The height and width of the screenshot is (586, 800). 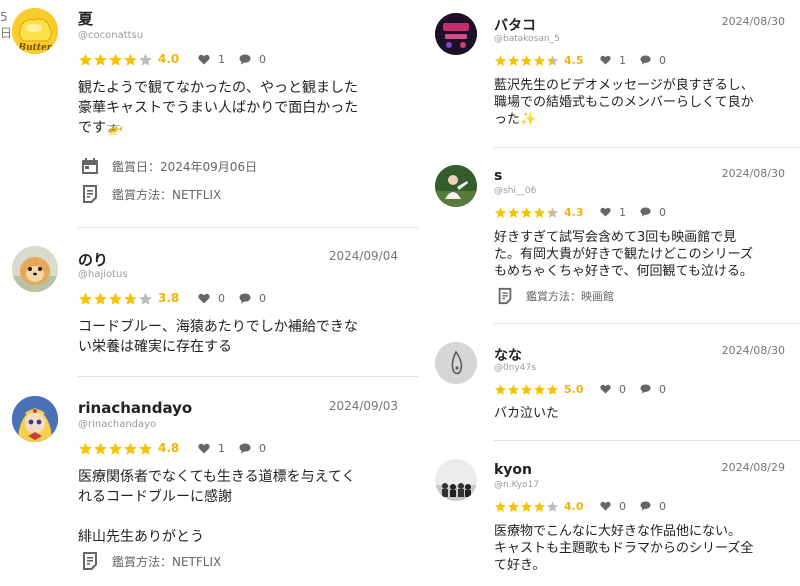 What do you see at coordinates (103, 274) in the screenshot?
I see `review-handle: @hajiotus` at bounding box center [103, 274].